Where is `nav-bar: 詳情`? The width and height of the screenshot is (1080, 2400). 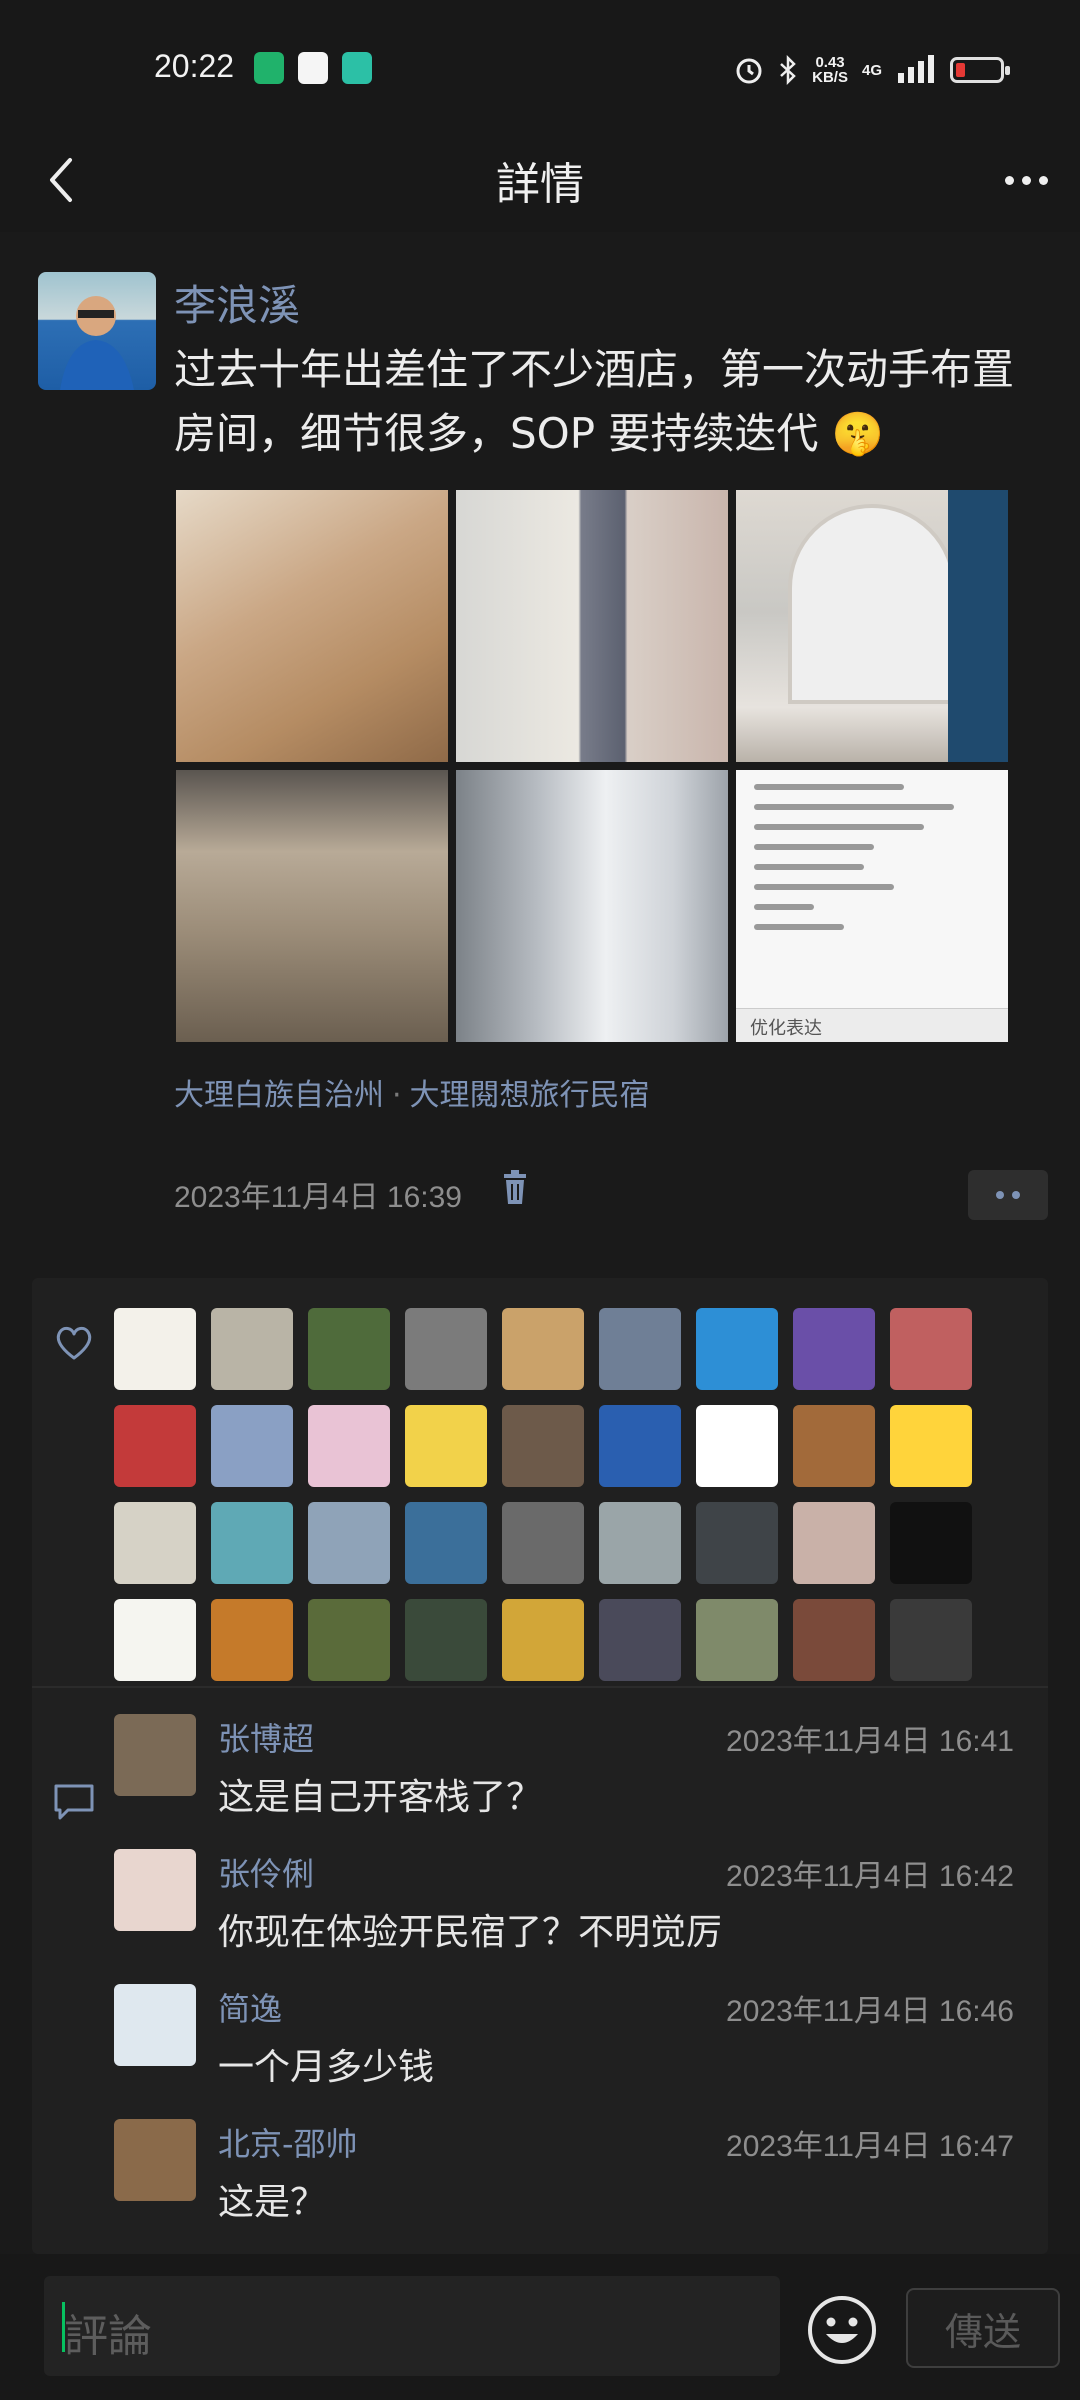
nav-bar: 詳情 is located at coordinates (540, 180).